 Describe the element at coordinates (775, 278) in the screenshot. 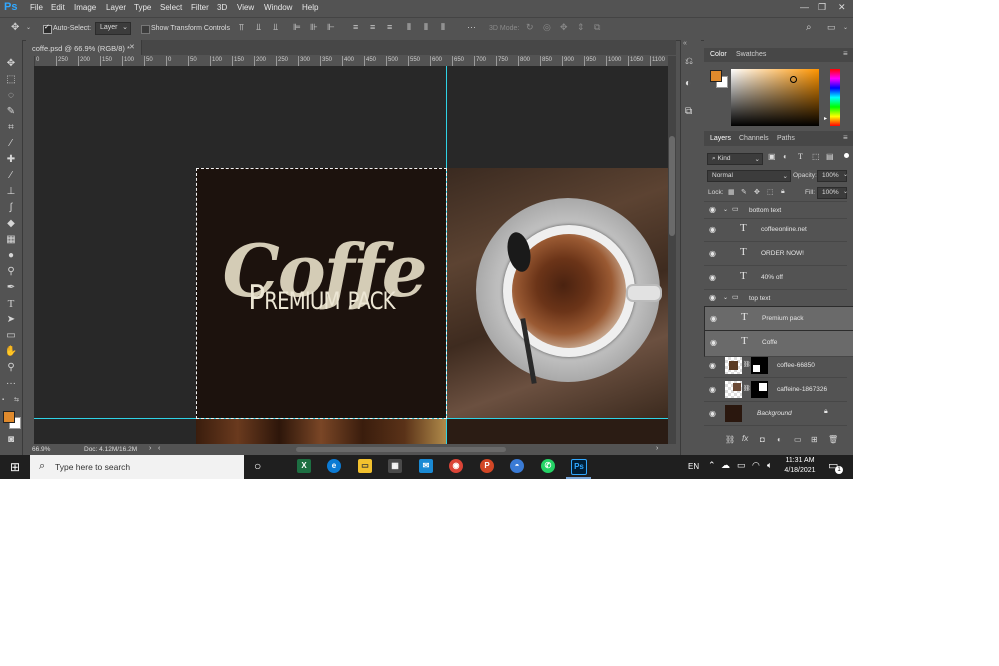

I see `layer-40-off: ◉ T 40% off` at that location.